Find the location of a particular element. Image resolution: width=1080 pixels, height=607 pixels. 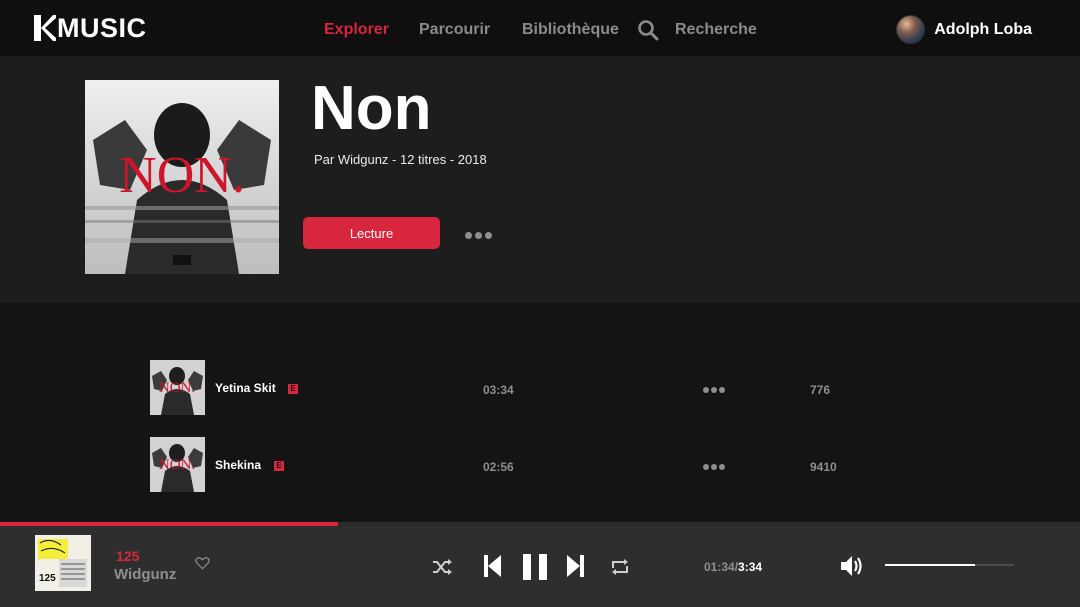

play-album-button: Lecture is located at coordinates (371, 233).